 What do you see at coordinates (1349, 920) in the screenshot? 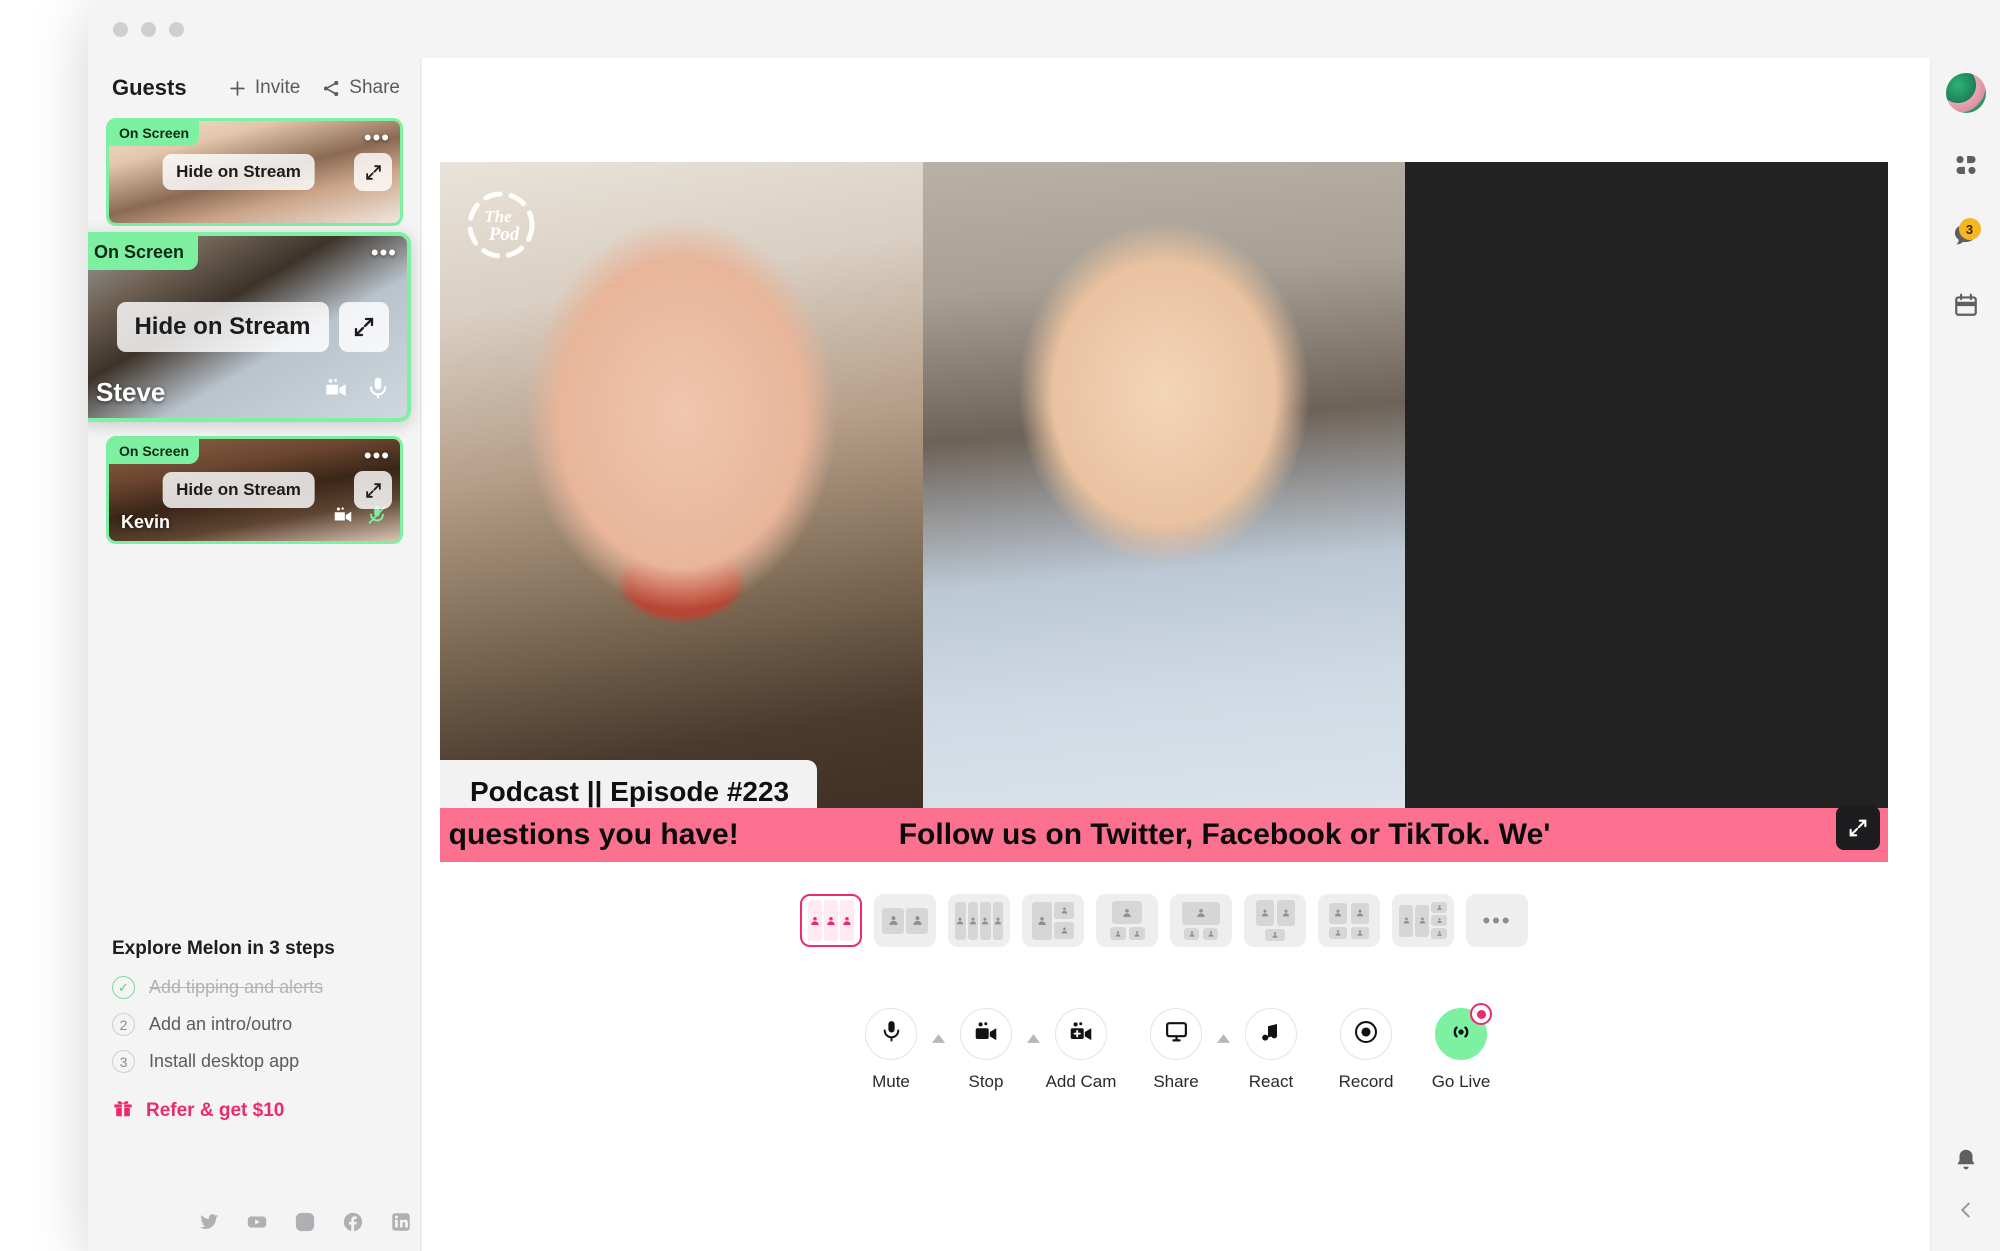
I see `layout-option-two-over-two` at bounding box center [1349, 920].